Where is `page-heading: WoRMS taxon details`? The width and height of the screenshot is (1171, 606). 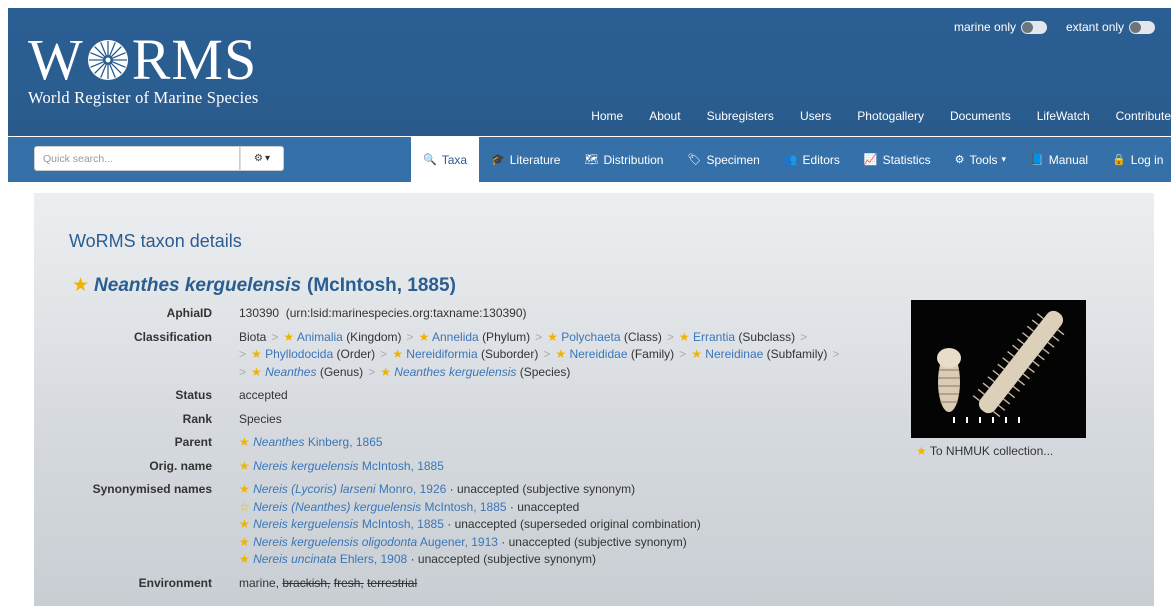 page-heading: WoRMS taxon details is located at coordinates (155, 241).